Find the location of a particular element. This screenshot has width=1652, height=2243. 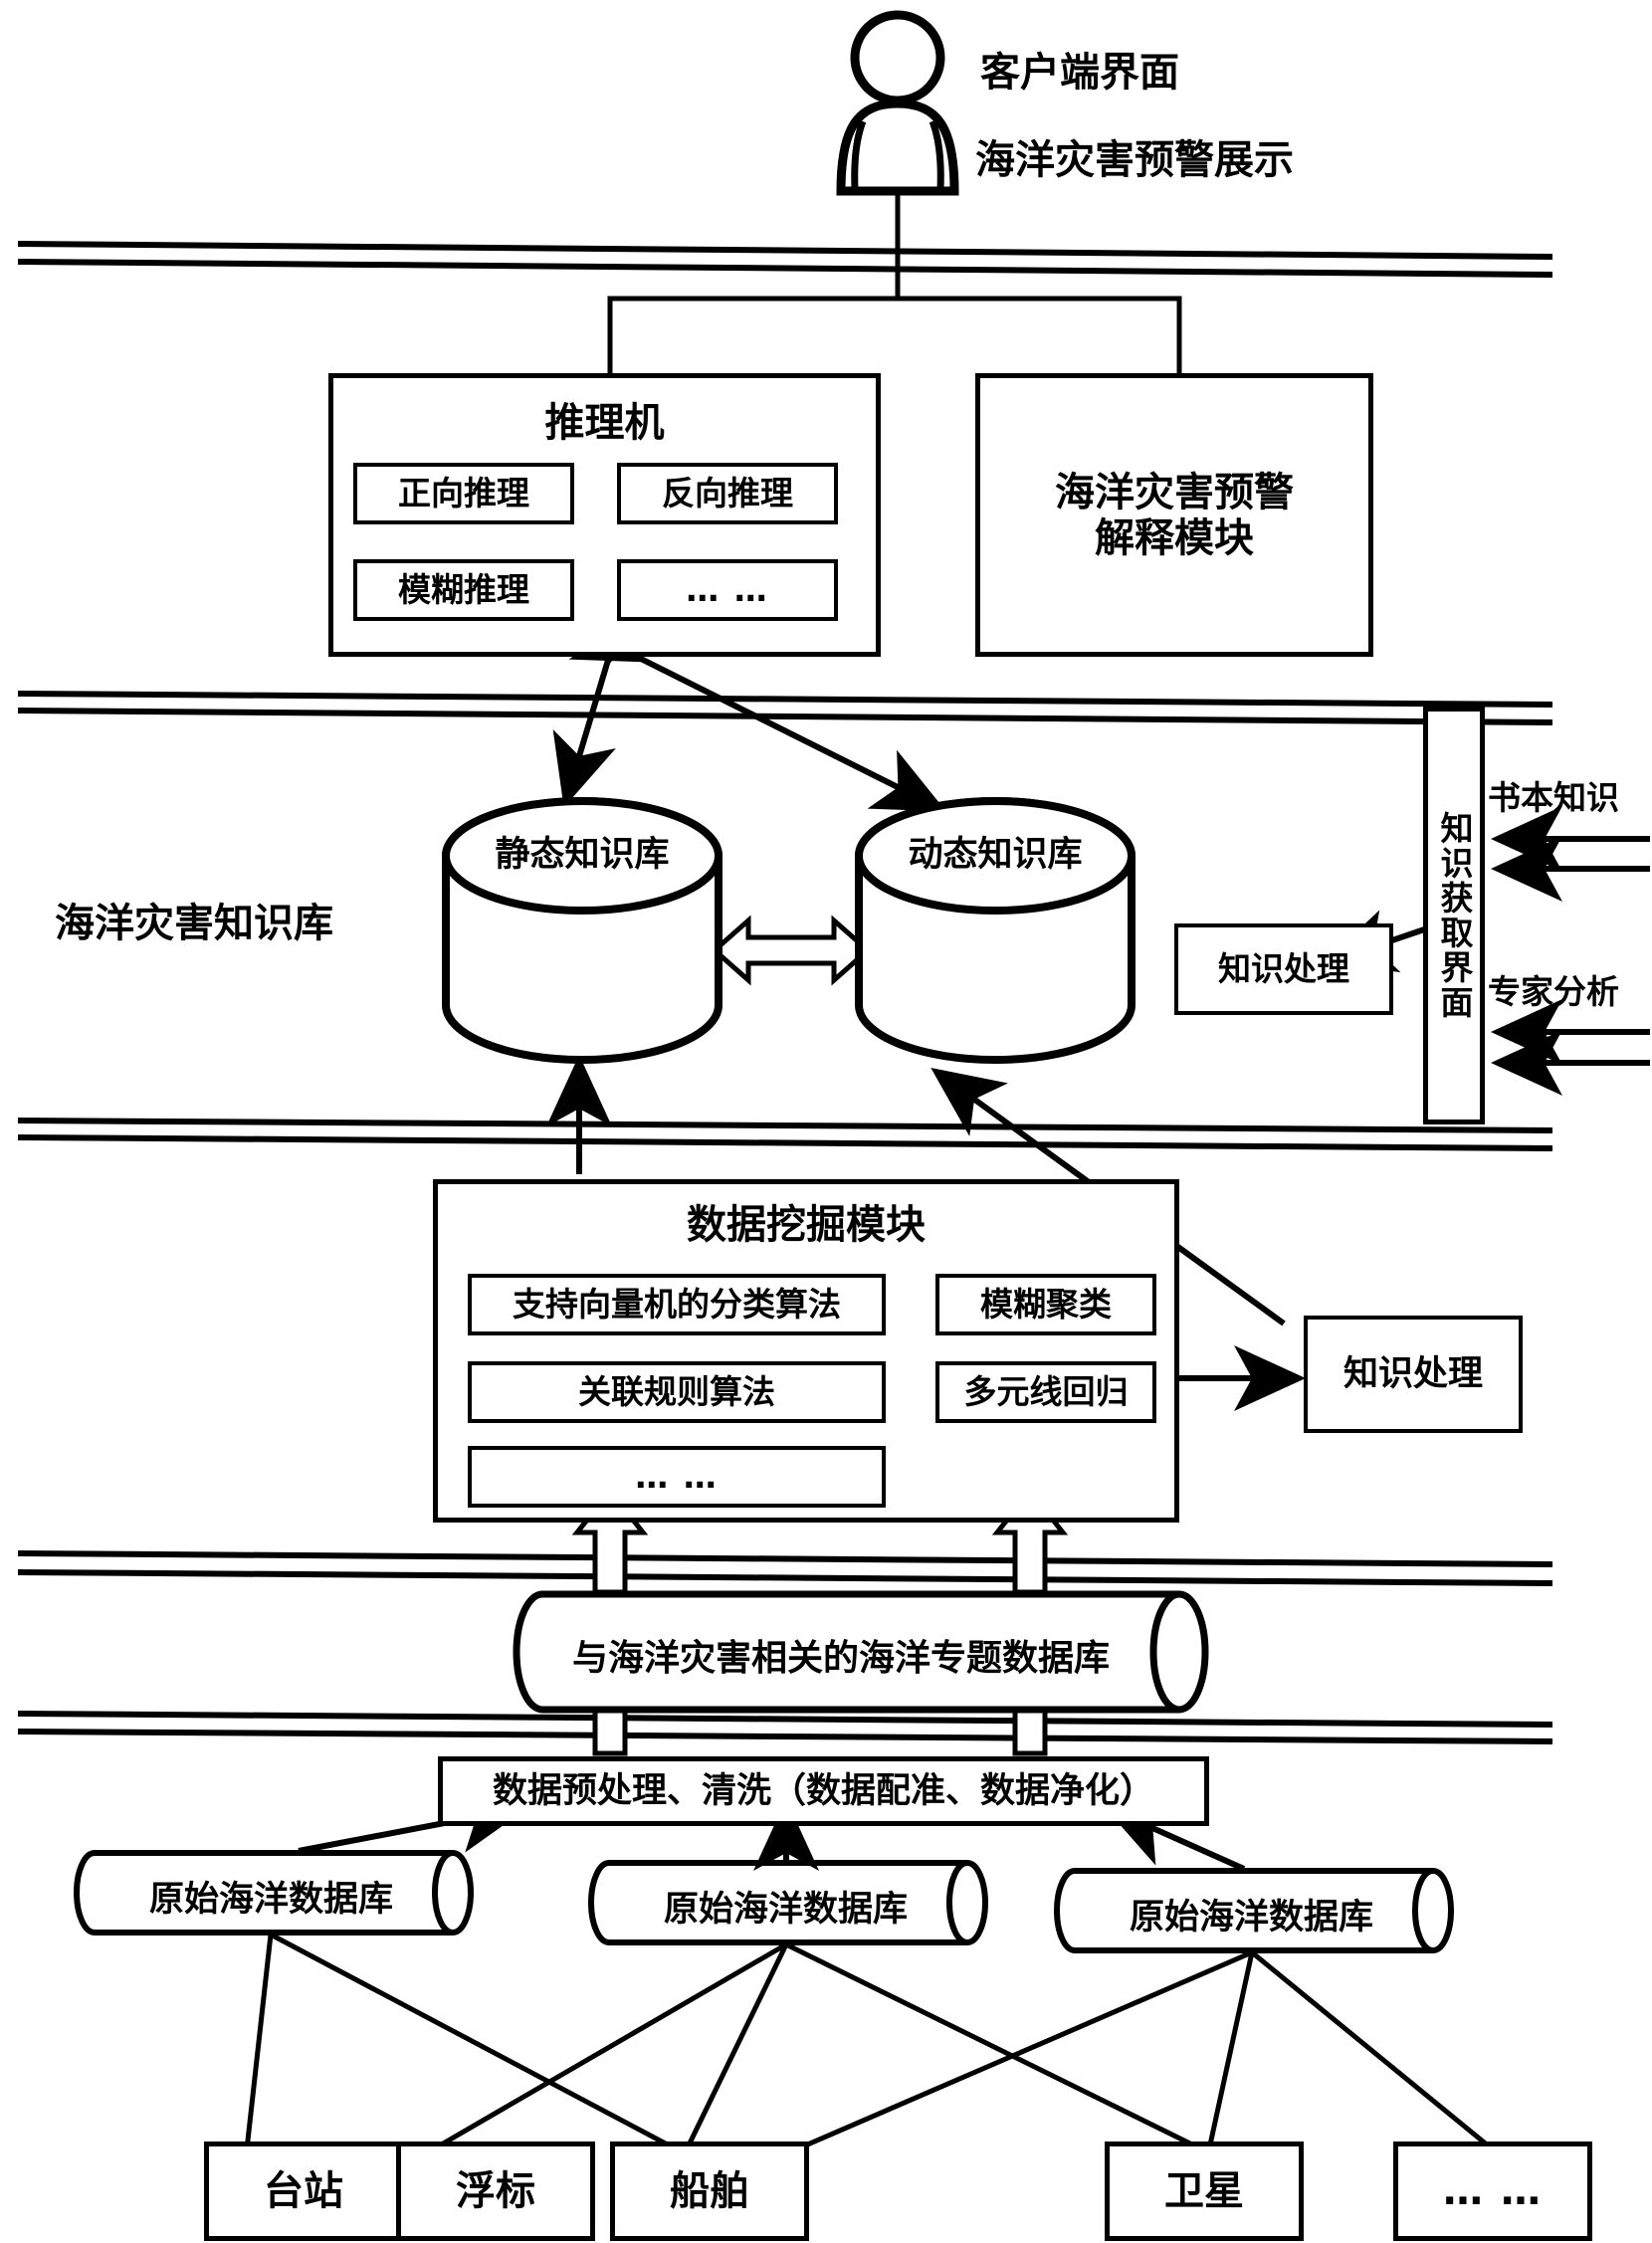

explanation-module-line1: 海洋灾害预警 is located at coordinates (1174, 492).